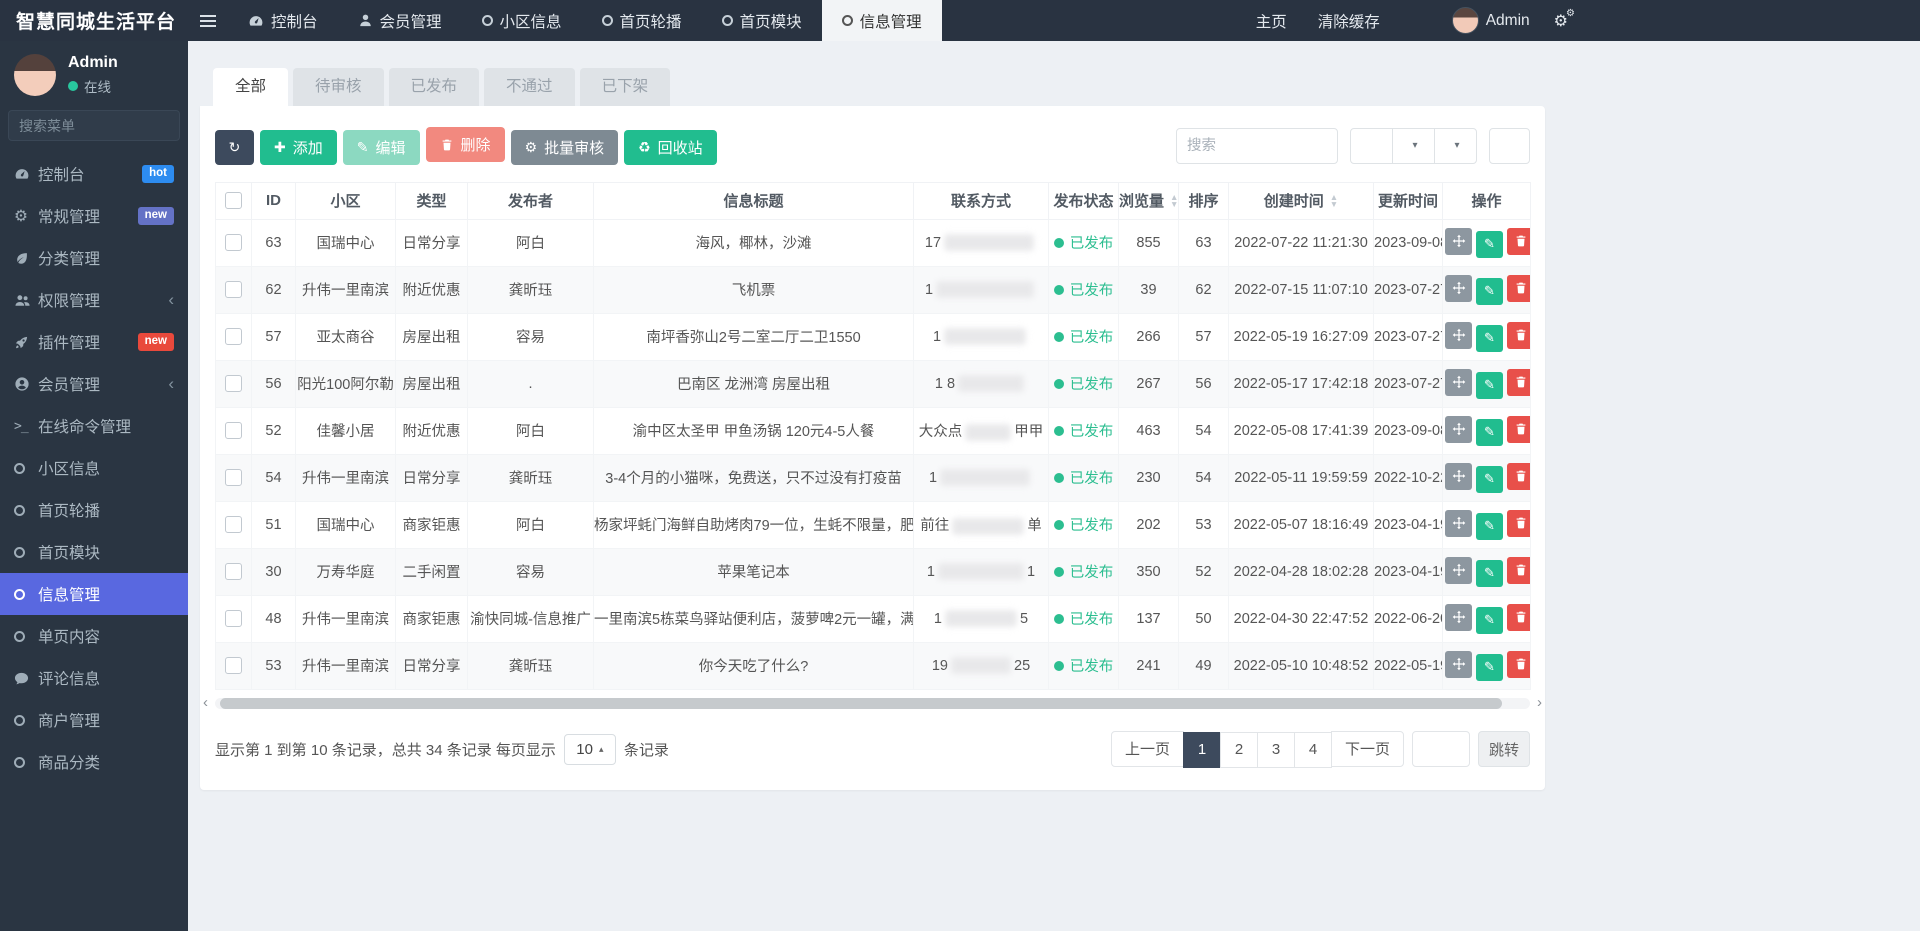 This screenshot has height=931, width=1920. I want to click on column-header-创建时间: 创建时间 ▲ ▼, so click(1301, 200).